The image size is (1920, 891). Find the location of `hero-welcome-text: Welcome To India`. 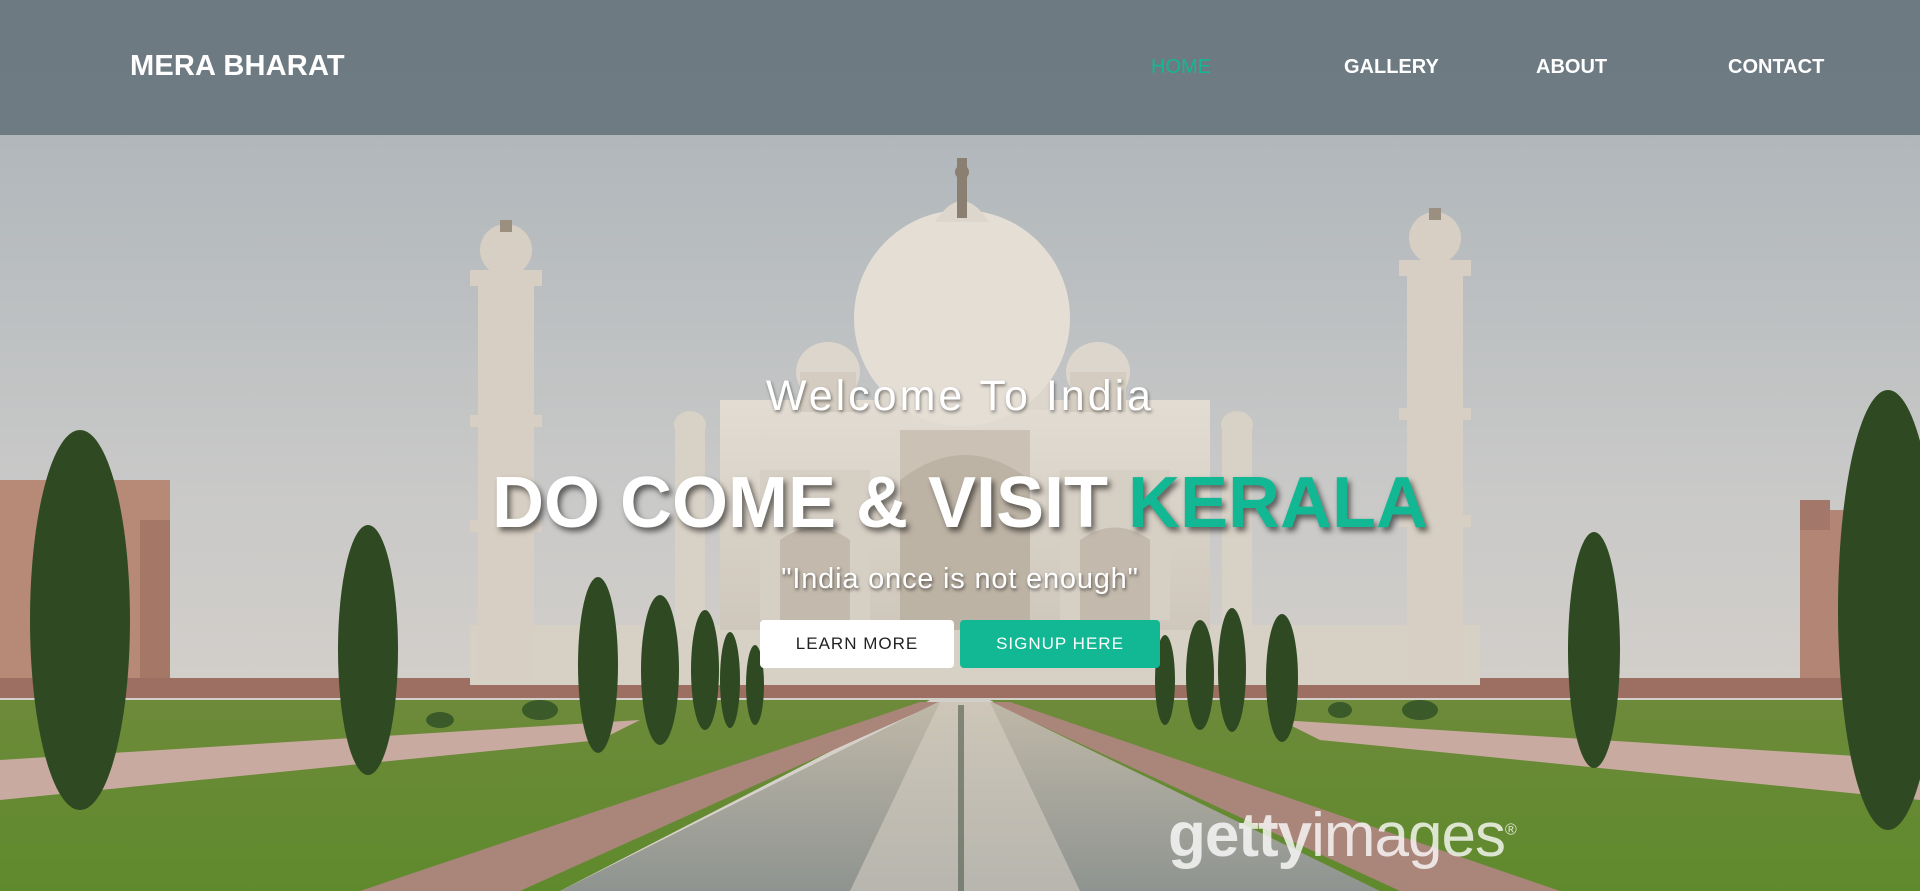

hero-welcome-text: Welcome To India is located at coordinates (960, 396).